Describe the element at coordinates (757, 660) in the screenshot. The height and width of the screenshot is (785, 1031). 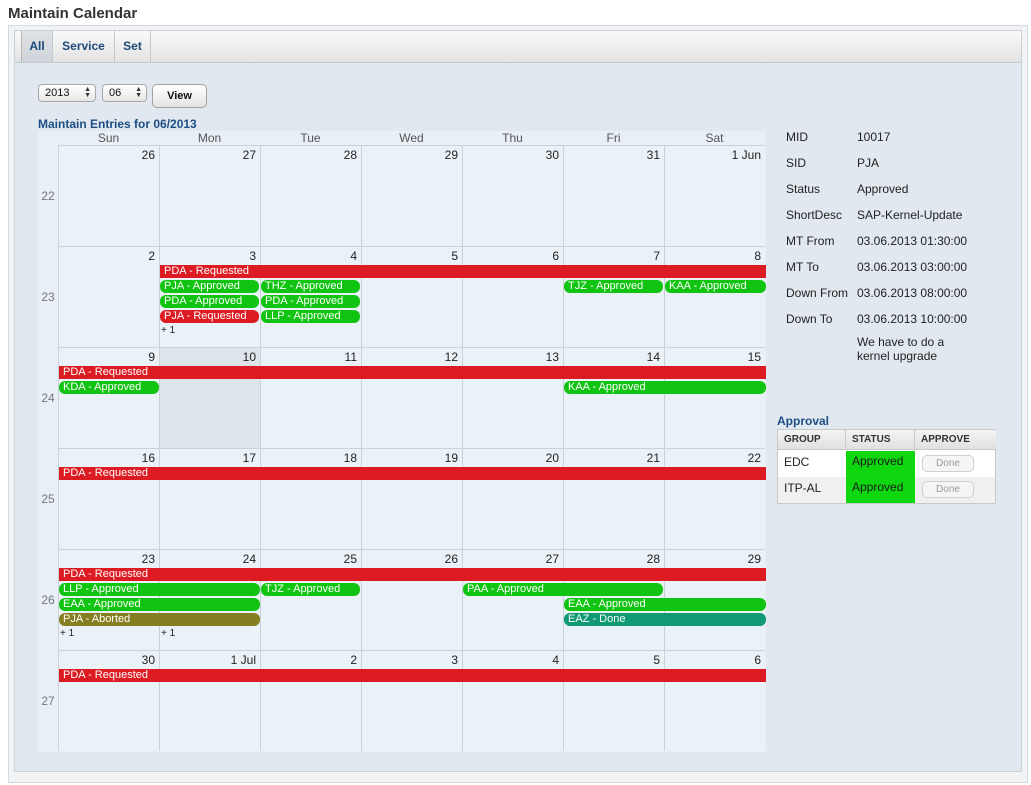
I see `day-number: 6` at that location.